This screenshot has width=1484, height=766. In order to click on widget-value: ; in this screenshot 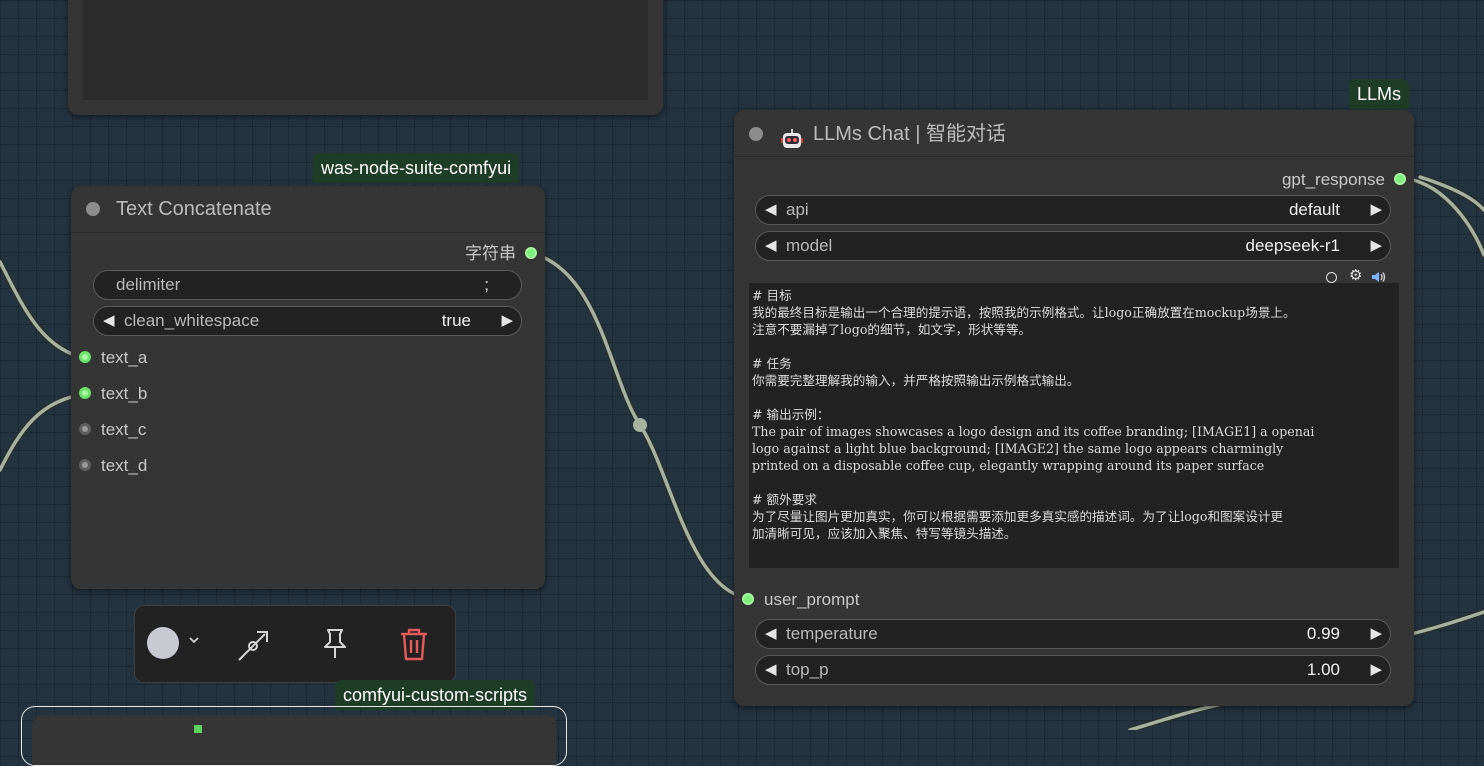, I will do `click(486, 284)`.